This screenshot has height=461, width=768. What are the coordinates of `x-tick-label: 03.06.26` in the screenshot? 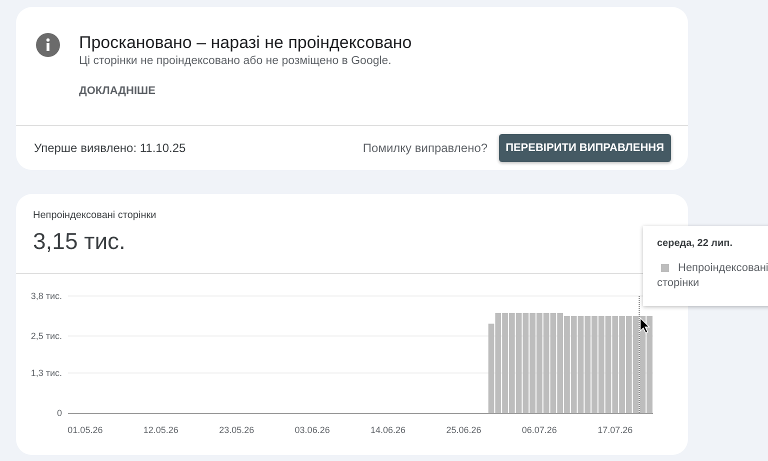 It's located at (312, 430).